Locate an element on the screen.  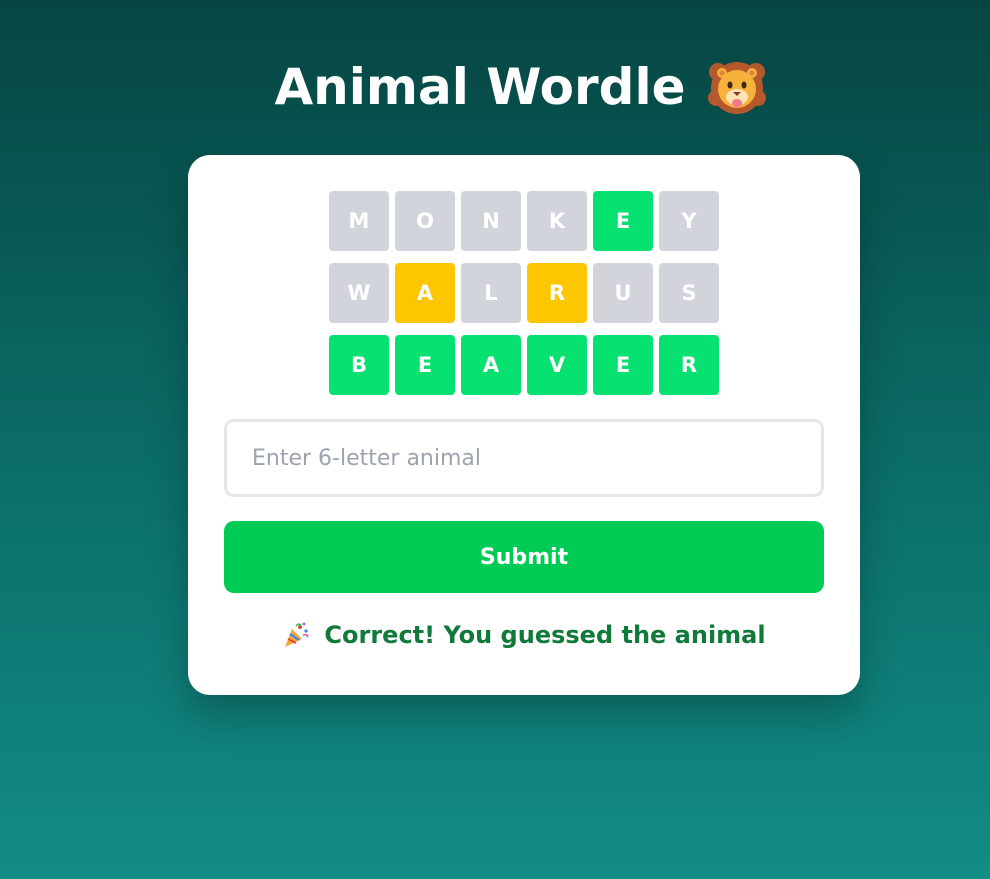
party-popper-icon is located at coordinates (296, 635).